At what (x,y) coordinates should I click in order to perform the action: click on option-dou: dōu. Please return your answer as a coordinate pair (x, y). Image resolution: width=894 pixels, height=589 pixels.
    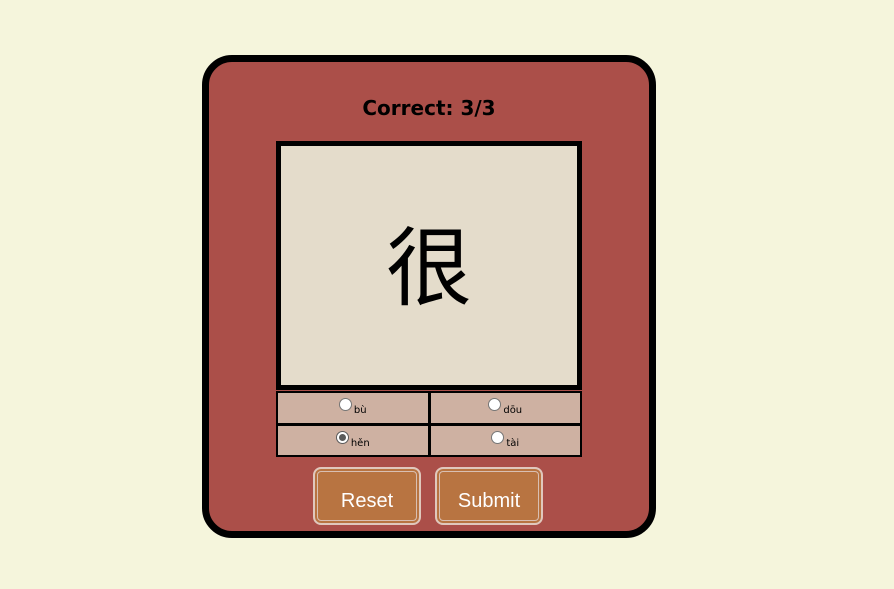
    Looking at the image, I should click on (505, 408).